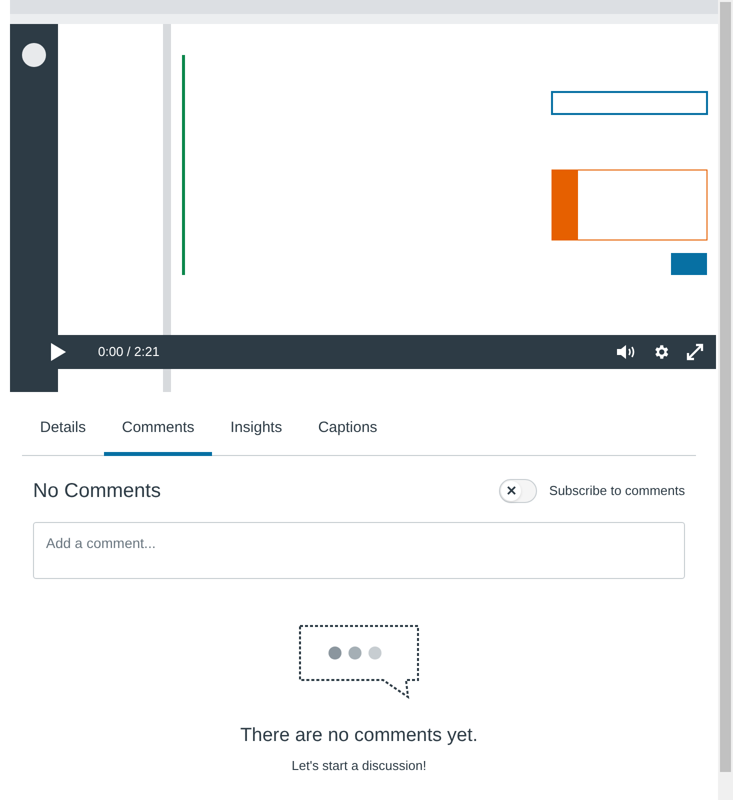  I want to click on empty-title: There are no comments yet., so click(359, 736).